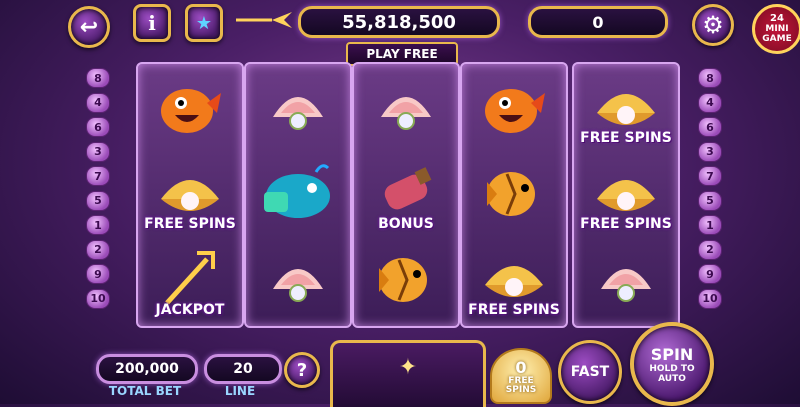  I want to click on trident-decoration-icon, so click(264, 20).